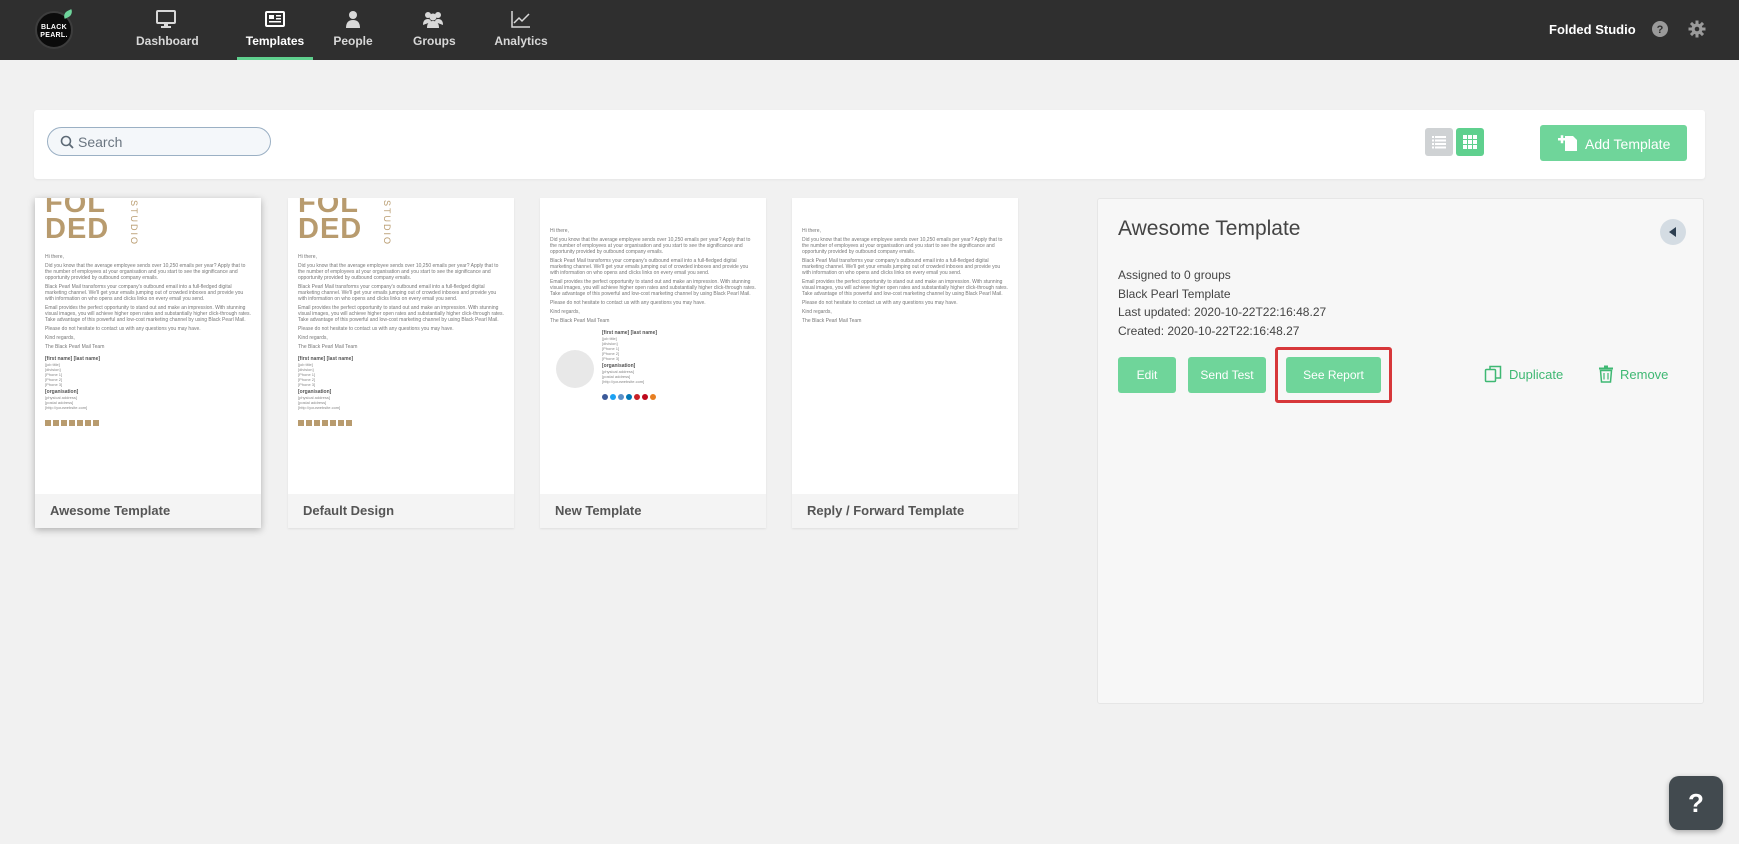 This screenshot has width=1739, height=844. I want to click on add-template-label: Add Template, so click(1628, 144).